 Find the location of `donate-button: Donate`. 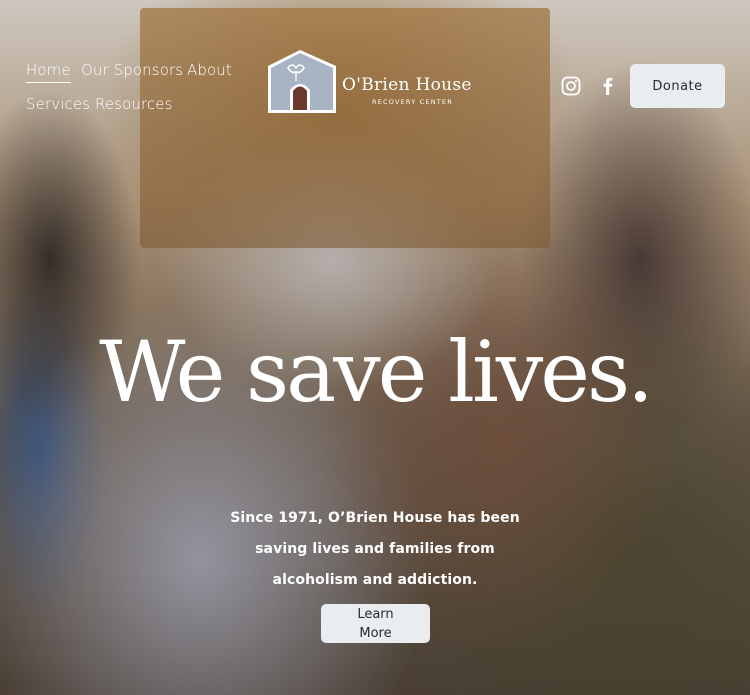

donate-button: Donate is located at coordinates (677, 86).